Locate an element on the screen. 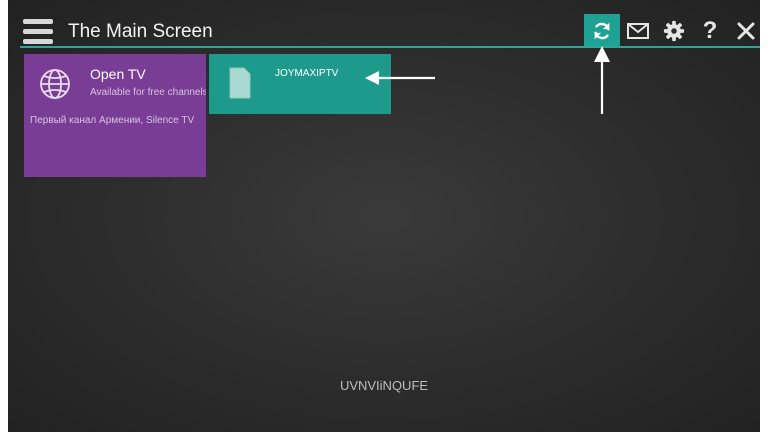 The width and height of the screenshot is (768, 432). top-bar: The Main Screen ? is located at coordinates (384, 24).